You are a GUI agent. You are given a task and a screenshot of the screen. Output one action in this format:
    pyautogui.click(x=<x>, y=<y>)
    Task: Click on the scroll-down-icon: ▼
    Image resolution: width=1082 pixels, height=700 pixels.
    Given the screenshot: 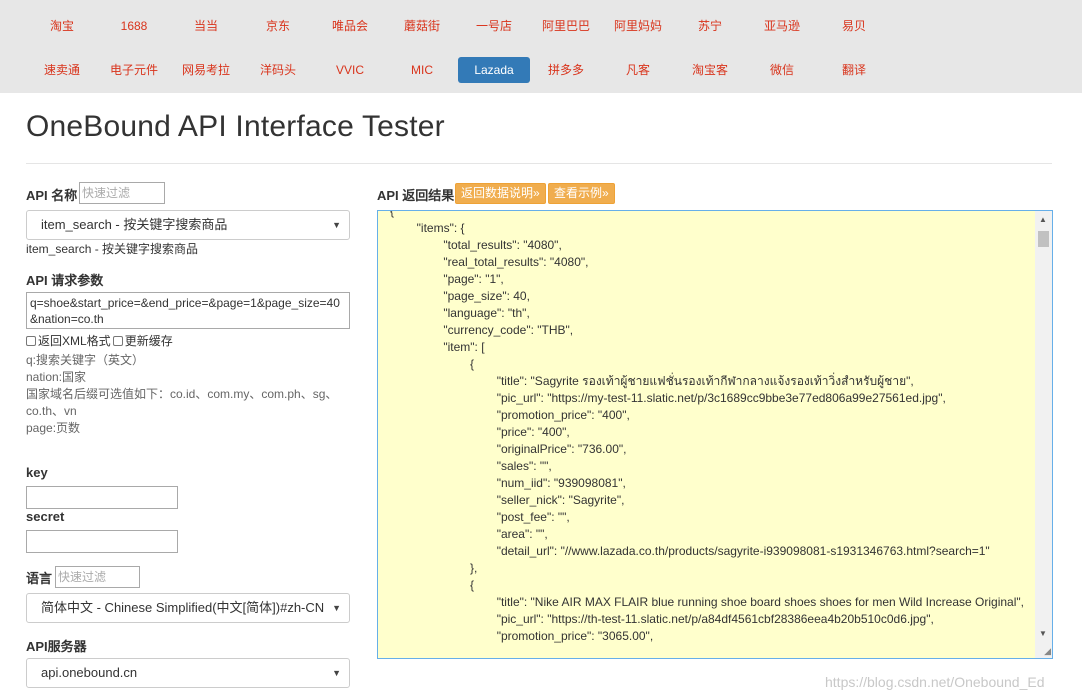 What is the action you would take?
    pyautogui.click(x=1043, y=633)
    